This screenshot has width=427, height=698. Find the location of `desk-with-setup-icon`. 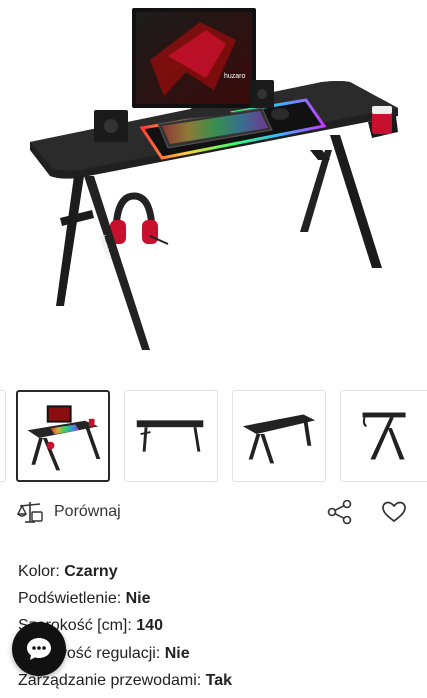

desk-with-setup-icon is located at coordinates (64, 438).